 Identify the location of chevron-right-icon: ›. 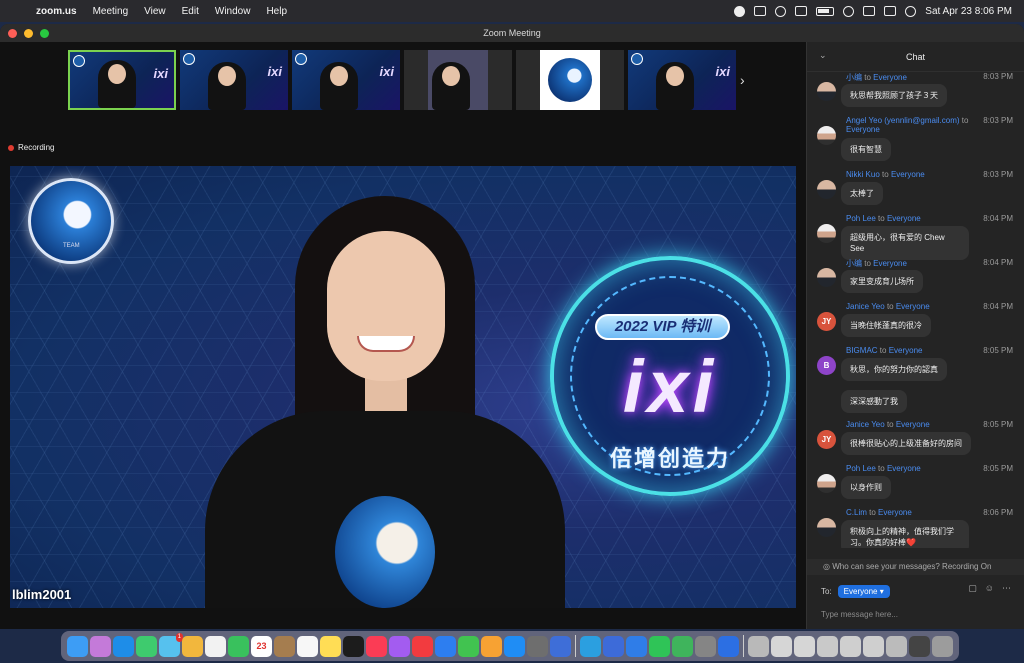
(742, 80).